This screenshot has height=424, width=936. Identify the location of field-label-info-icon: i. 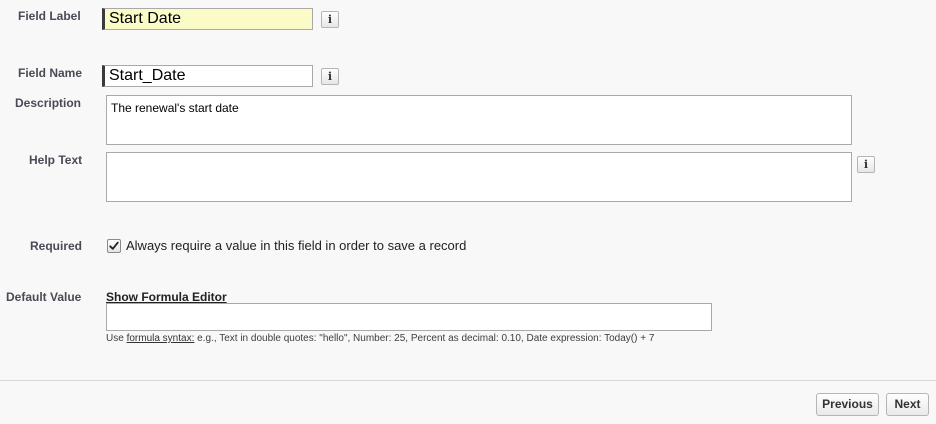
(330, 19).